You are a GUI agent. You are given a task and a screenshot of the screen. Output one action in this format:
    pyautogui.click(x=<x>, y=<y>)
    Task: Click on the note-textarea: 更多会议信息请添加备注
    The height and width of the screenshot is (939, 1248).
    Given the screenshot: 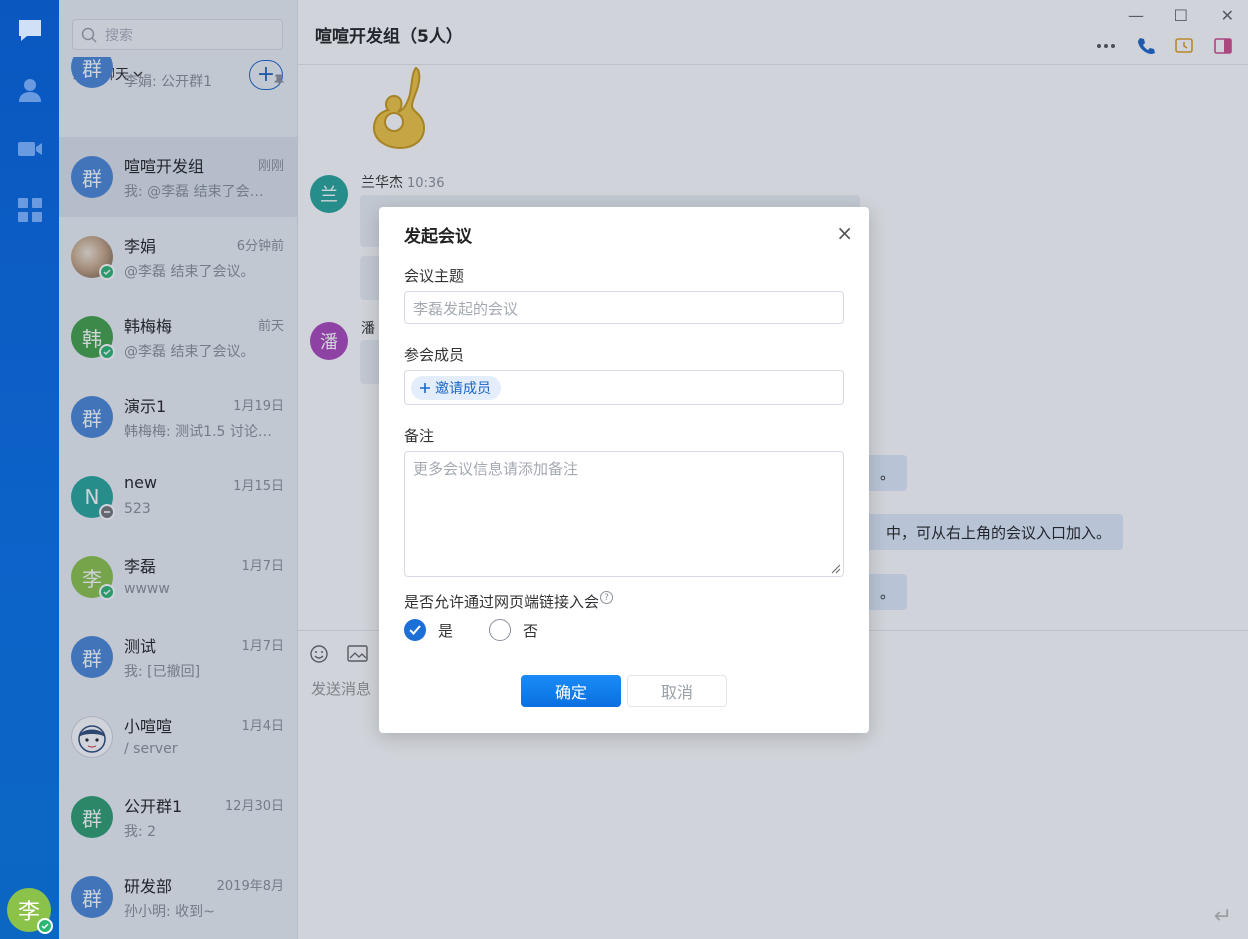 What is the action you would take?
    pyautogui.click(x=624, y=514)
    